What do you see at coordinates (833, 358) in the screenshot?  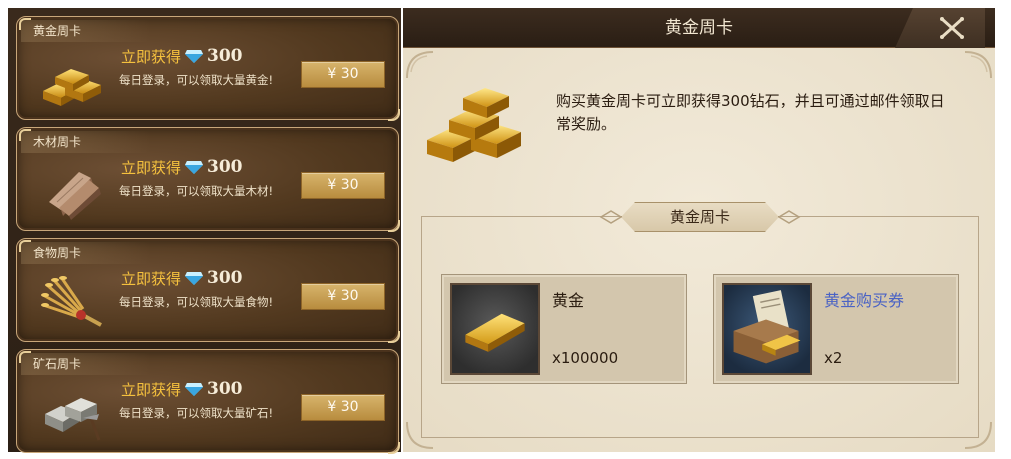 I see `reward-quantity: x2` at bounding box center [833, 358].